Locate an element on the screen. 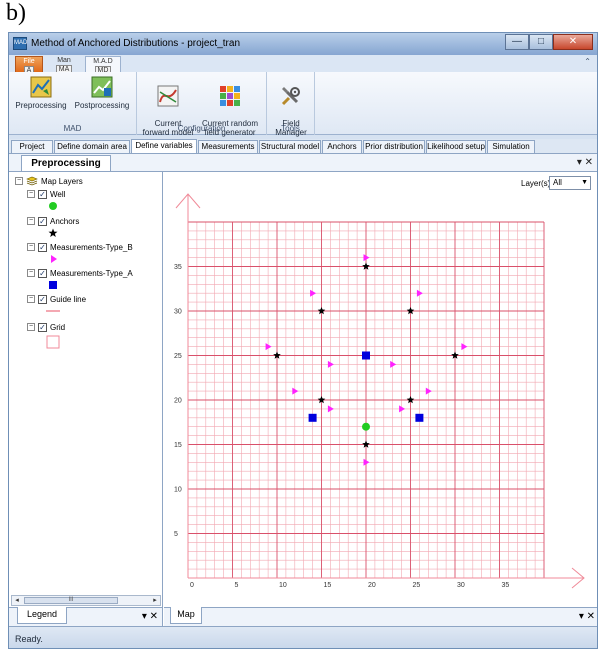 Image resolution: width=601 pixels, height=653 pixels. close-button: ✕ is located at coordinates (573, 42).